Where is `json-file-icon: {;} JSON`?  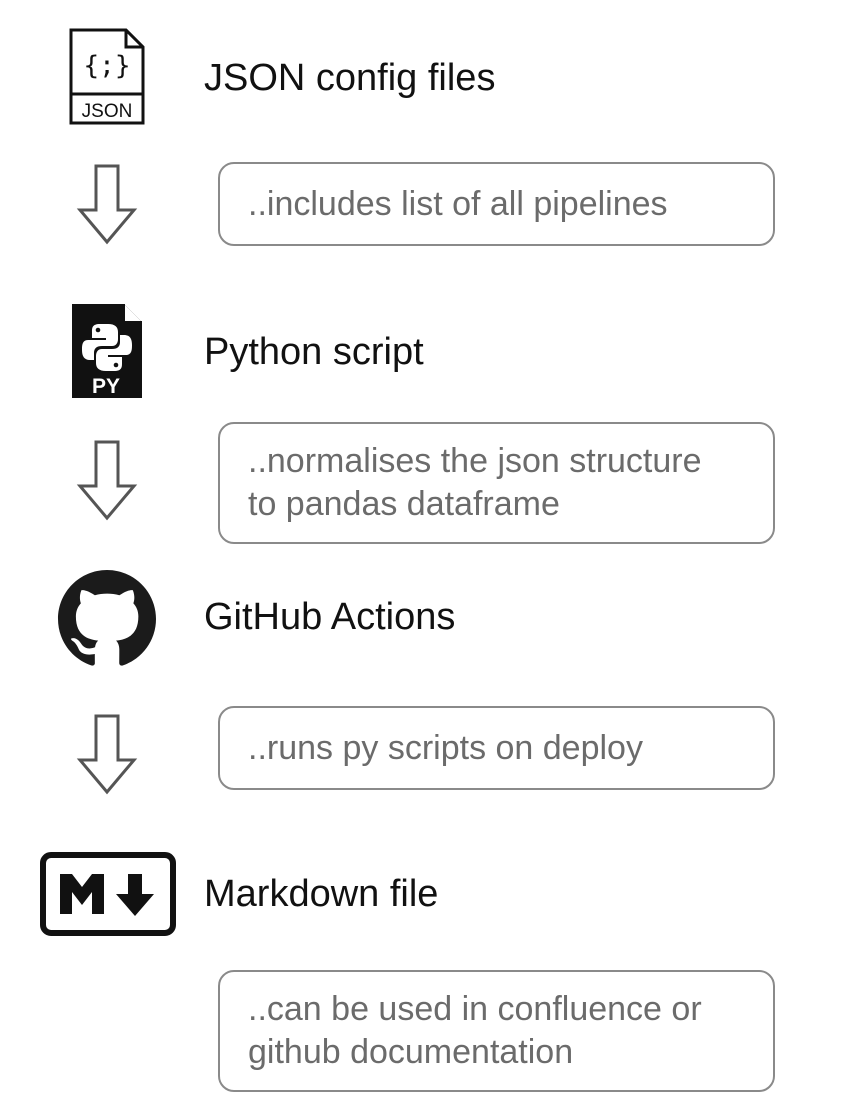 json-file-icon: {;} JSON is located at coordinates (107, 77).